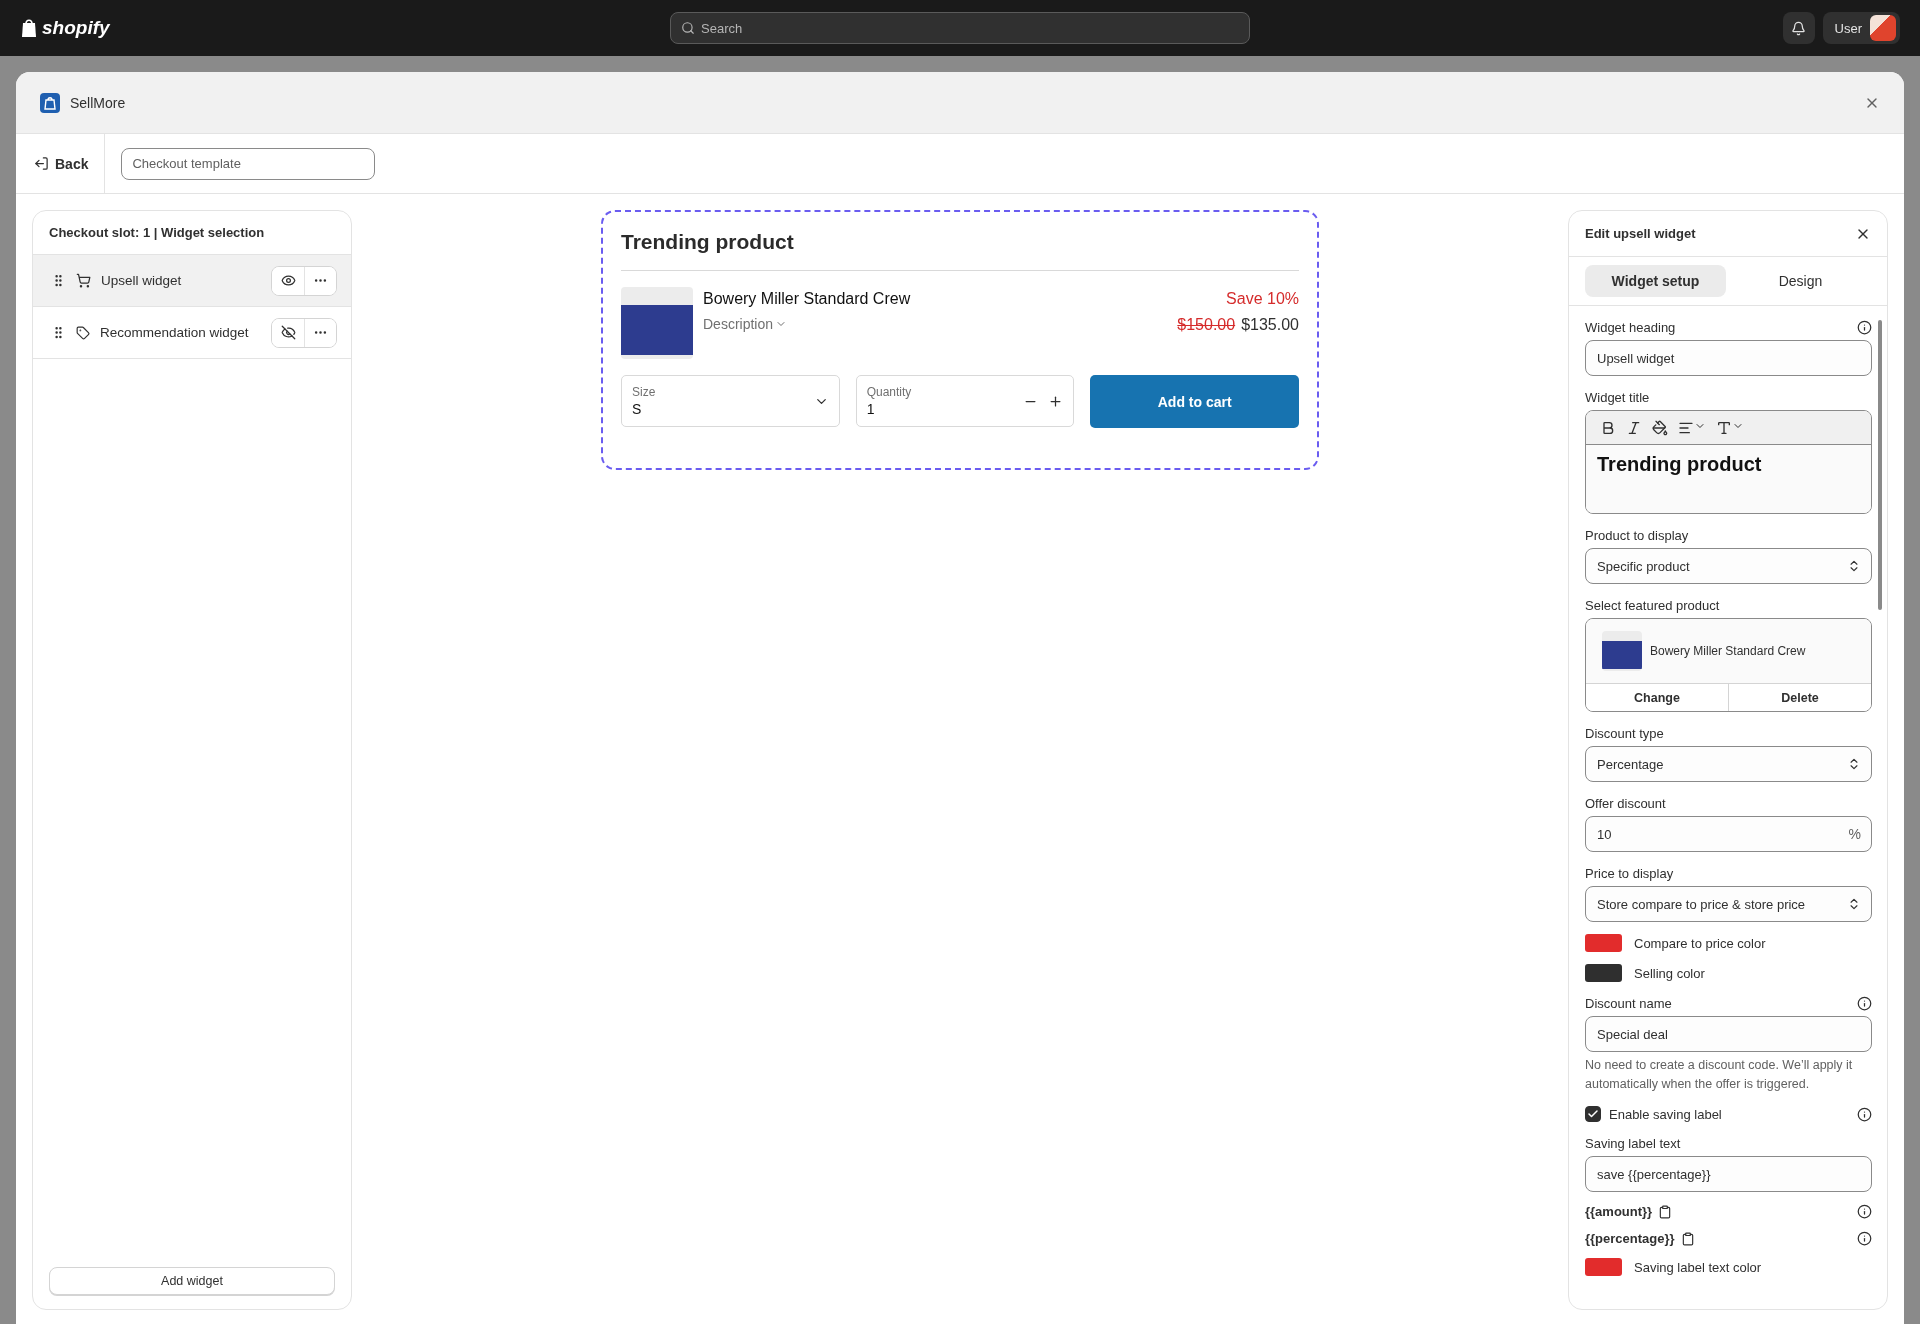 This screenshot has height=1324, width=1920. I want to click on avatar, so click(1883, 28).